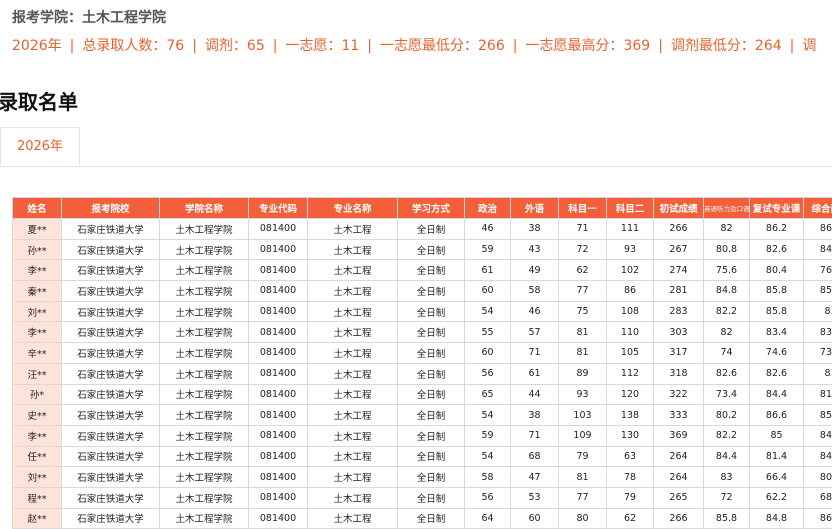 The image size is (832, 529). I want to click on table-cell: 66.4, so click(777, 477).